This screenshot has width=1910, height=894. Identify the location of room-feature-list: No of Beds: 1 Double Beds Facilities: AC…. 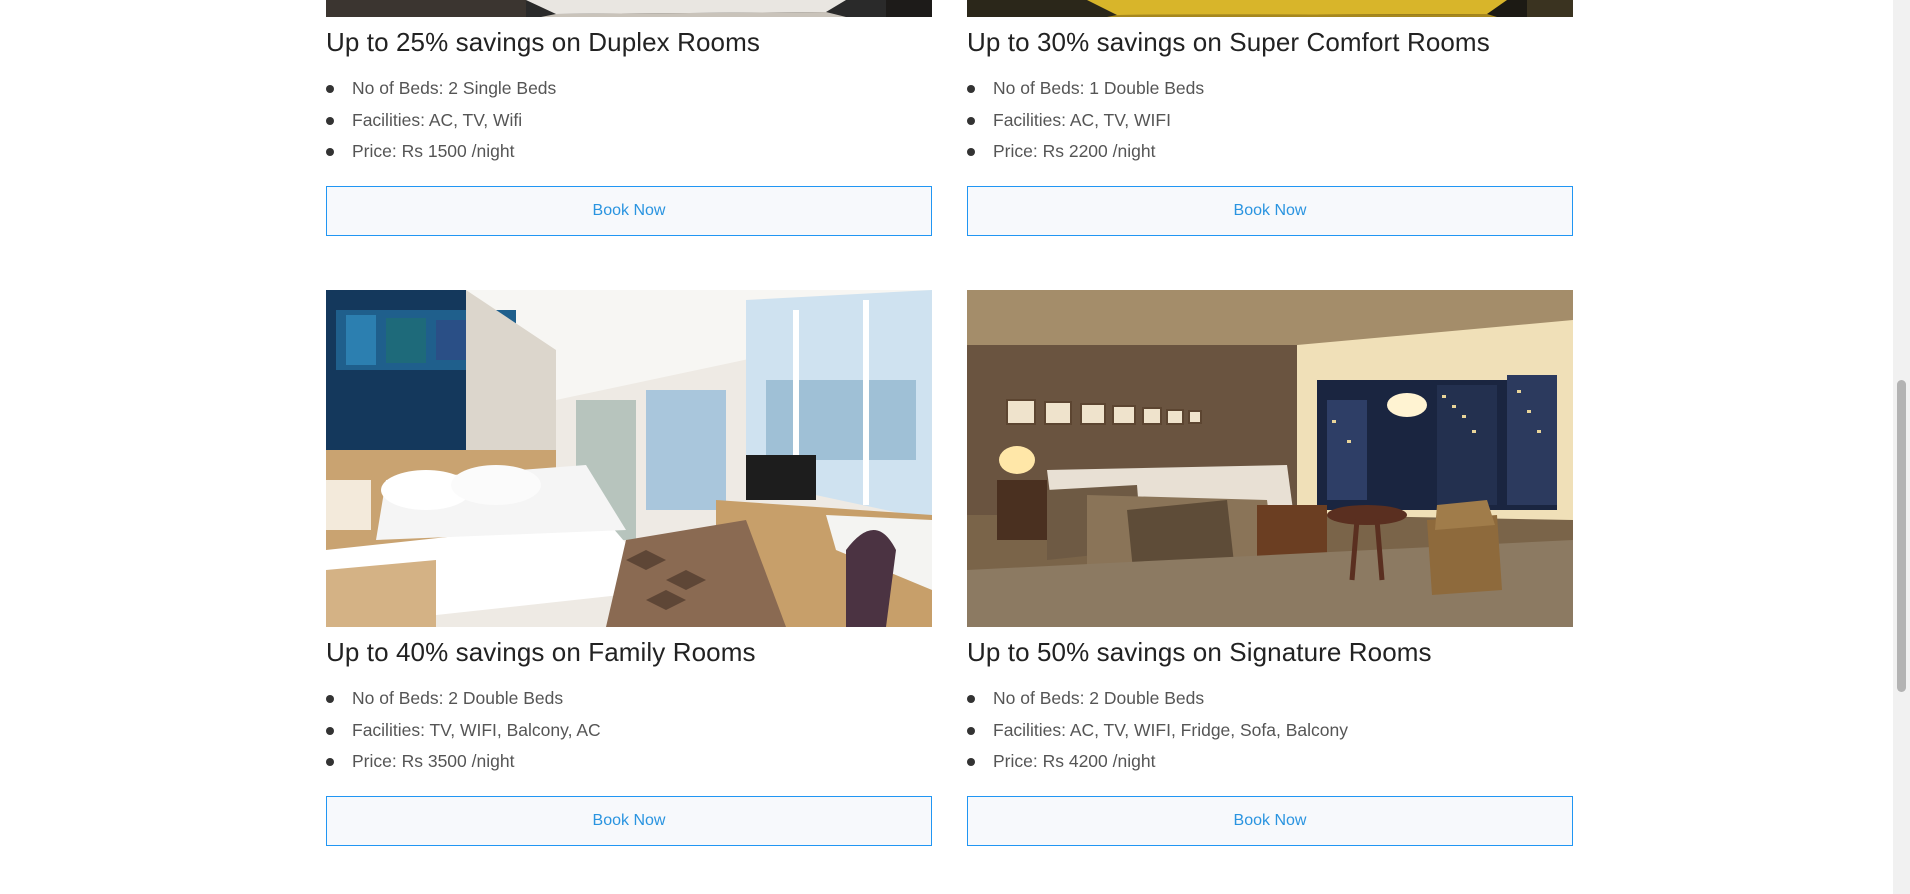
(1270, 120).